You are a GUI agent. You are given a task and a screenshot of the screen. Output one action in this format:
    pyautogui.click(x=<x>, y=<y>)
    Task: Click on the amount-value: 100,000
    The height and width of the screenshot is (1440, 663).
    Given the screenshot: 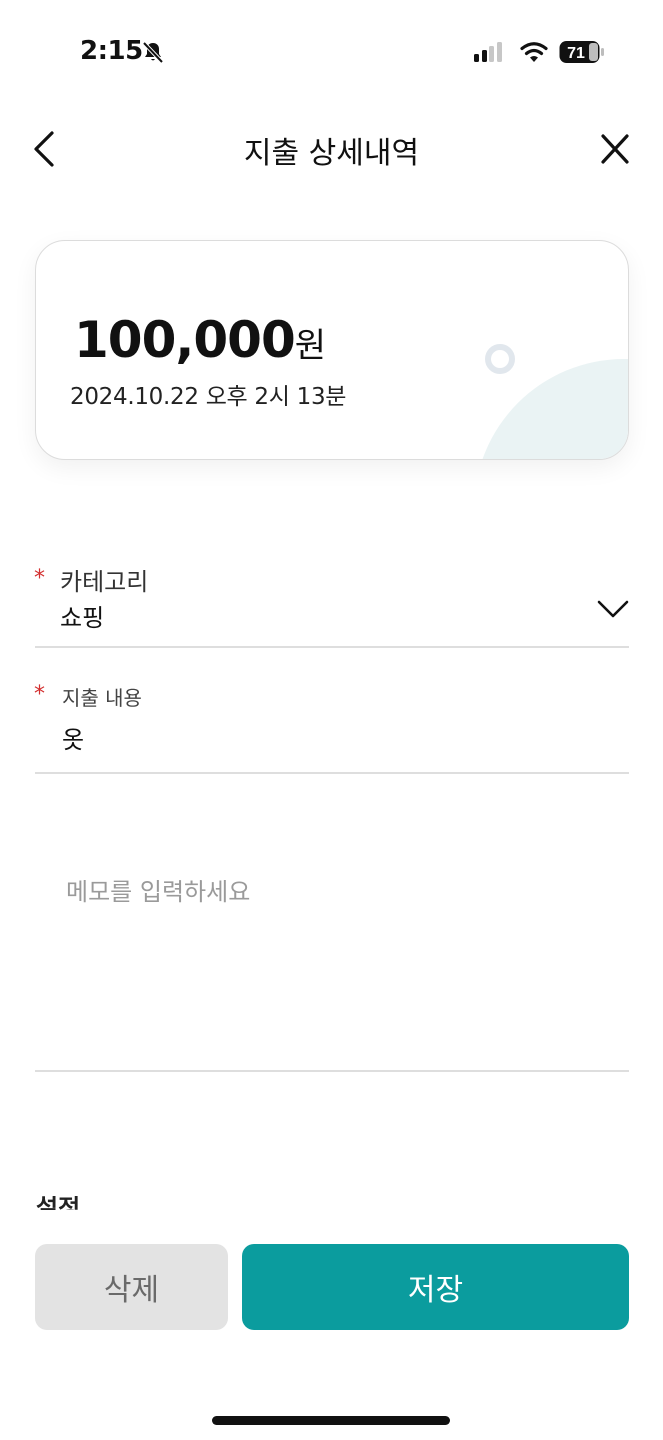 What is the action you would take?
    pyautogui.click(x=185, y=340)
    